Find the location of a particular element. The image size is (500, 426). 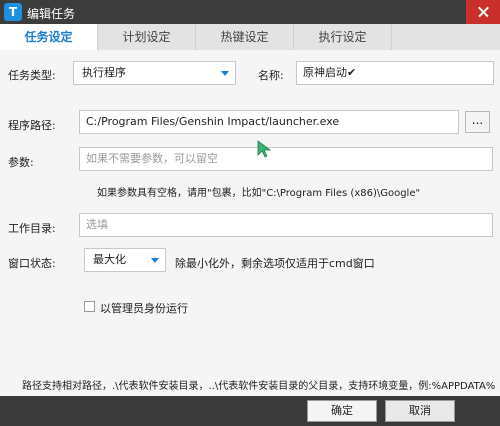

window-state-value: 最大化 is located at coordinates (109, 259).